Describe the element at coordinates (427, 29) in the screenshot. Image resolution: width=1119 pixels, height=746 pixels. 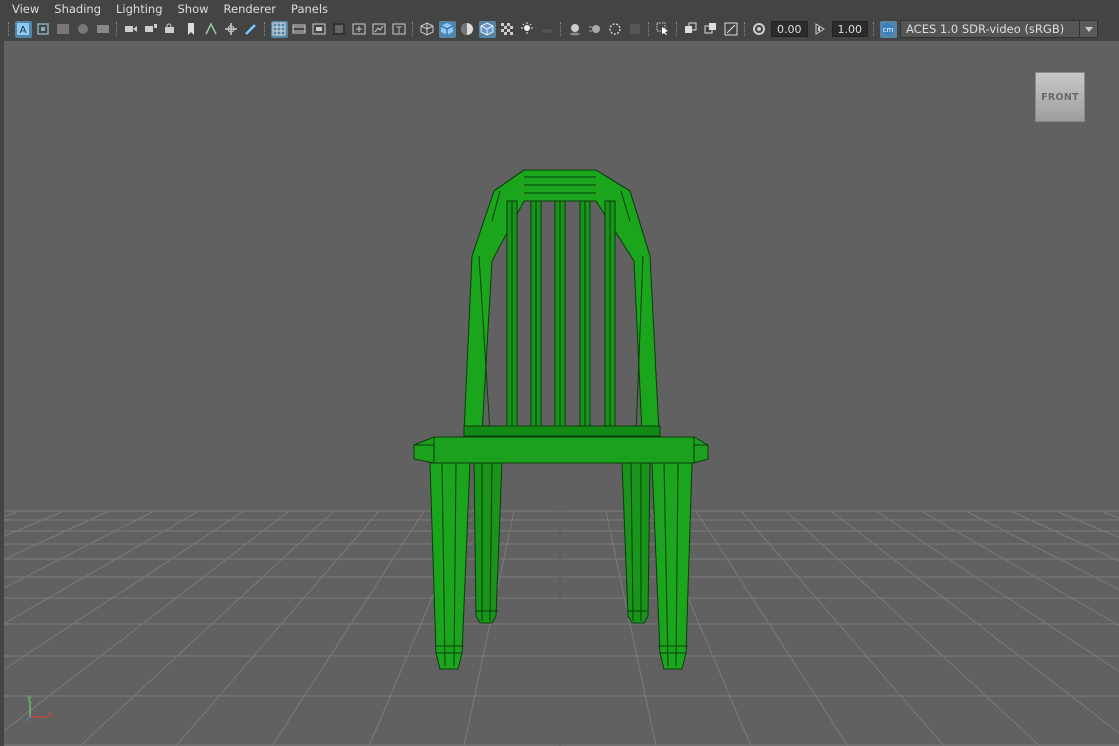
I see `wireframe-icon` at that location.